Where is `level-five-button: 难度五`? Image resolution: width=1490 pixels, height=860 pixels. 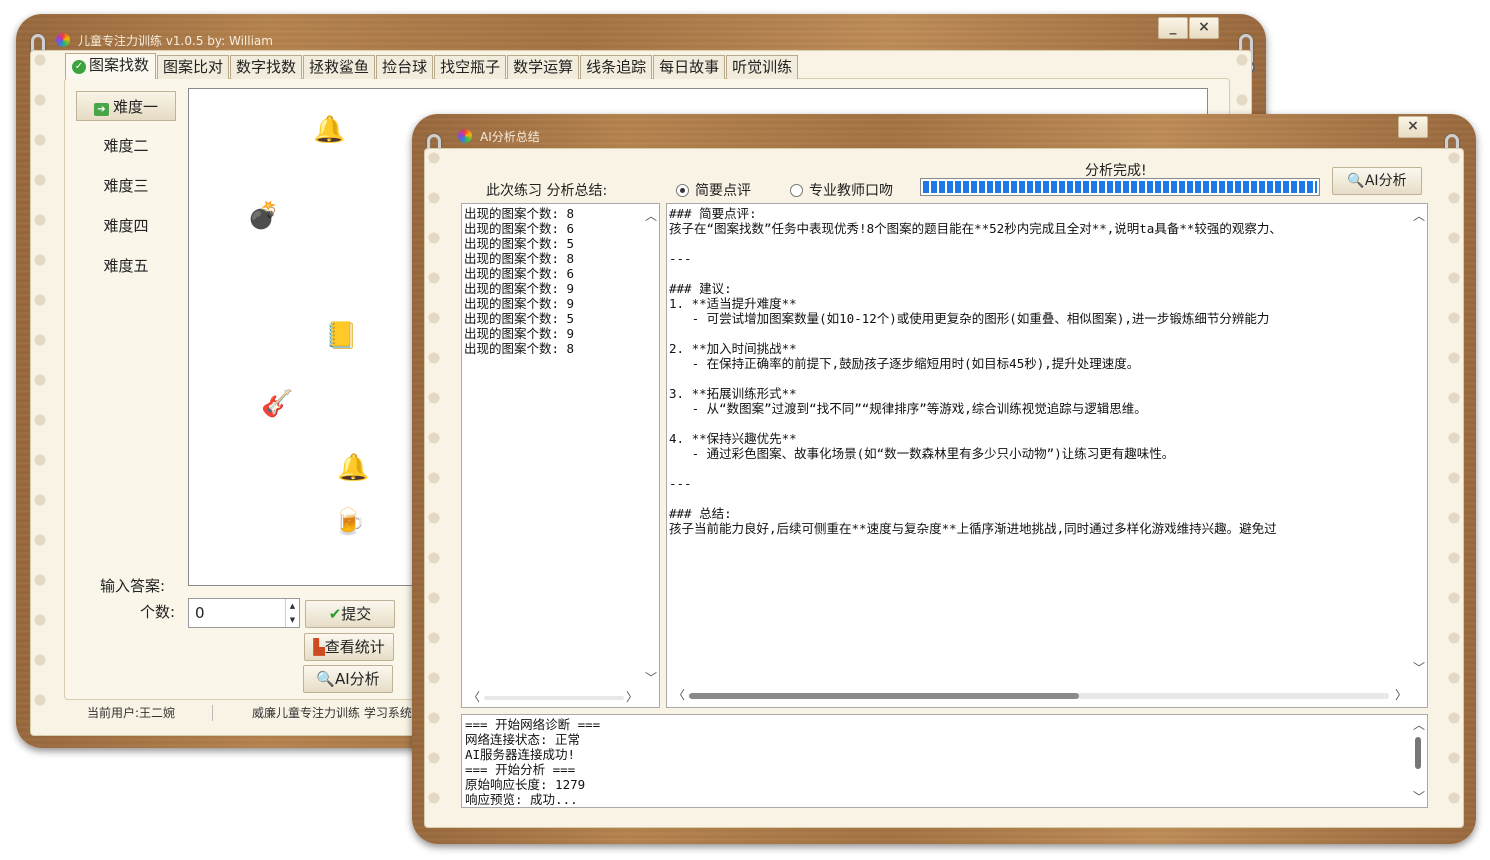 level-five-button: 难度五 is located at coordinates (126, 266).